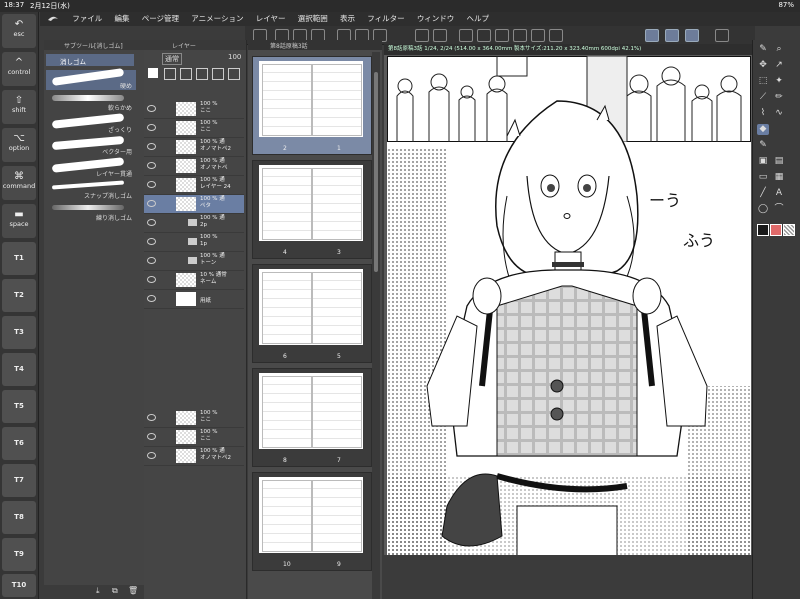 The width and height of the screenshot is (800, 599). What do you see at coordinates (53, 19) in the screenshot?
I see `app-logo-icon` at bounding box center [53, 19].